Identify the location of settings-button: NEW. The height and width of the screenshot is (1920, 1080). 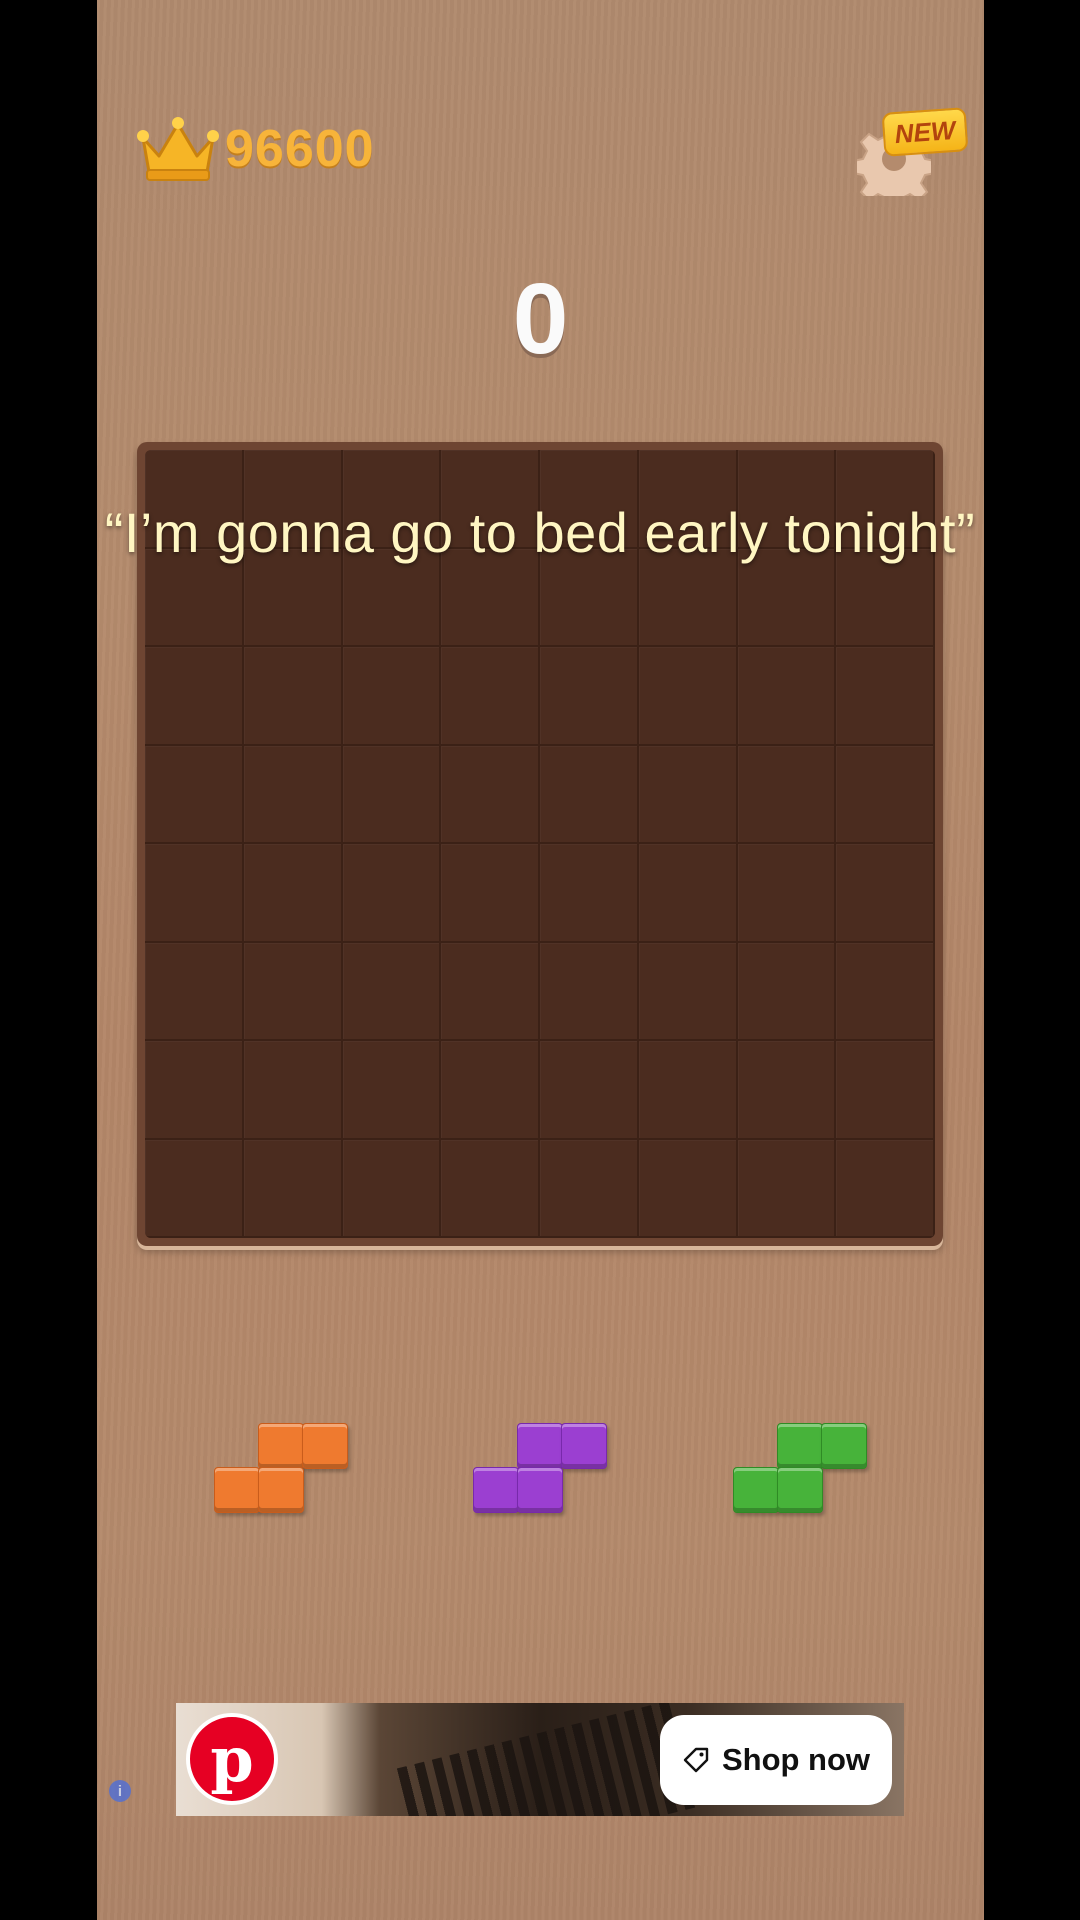
(913, 153).